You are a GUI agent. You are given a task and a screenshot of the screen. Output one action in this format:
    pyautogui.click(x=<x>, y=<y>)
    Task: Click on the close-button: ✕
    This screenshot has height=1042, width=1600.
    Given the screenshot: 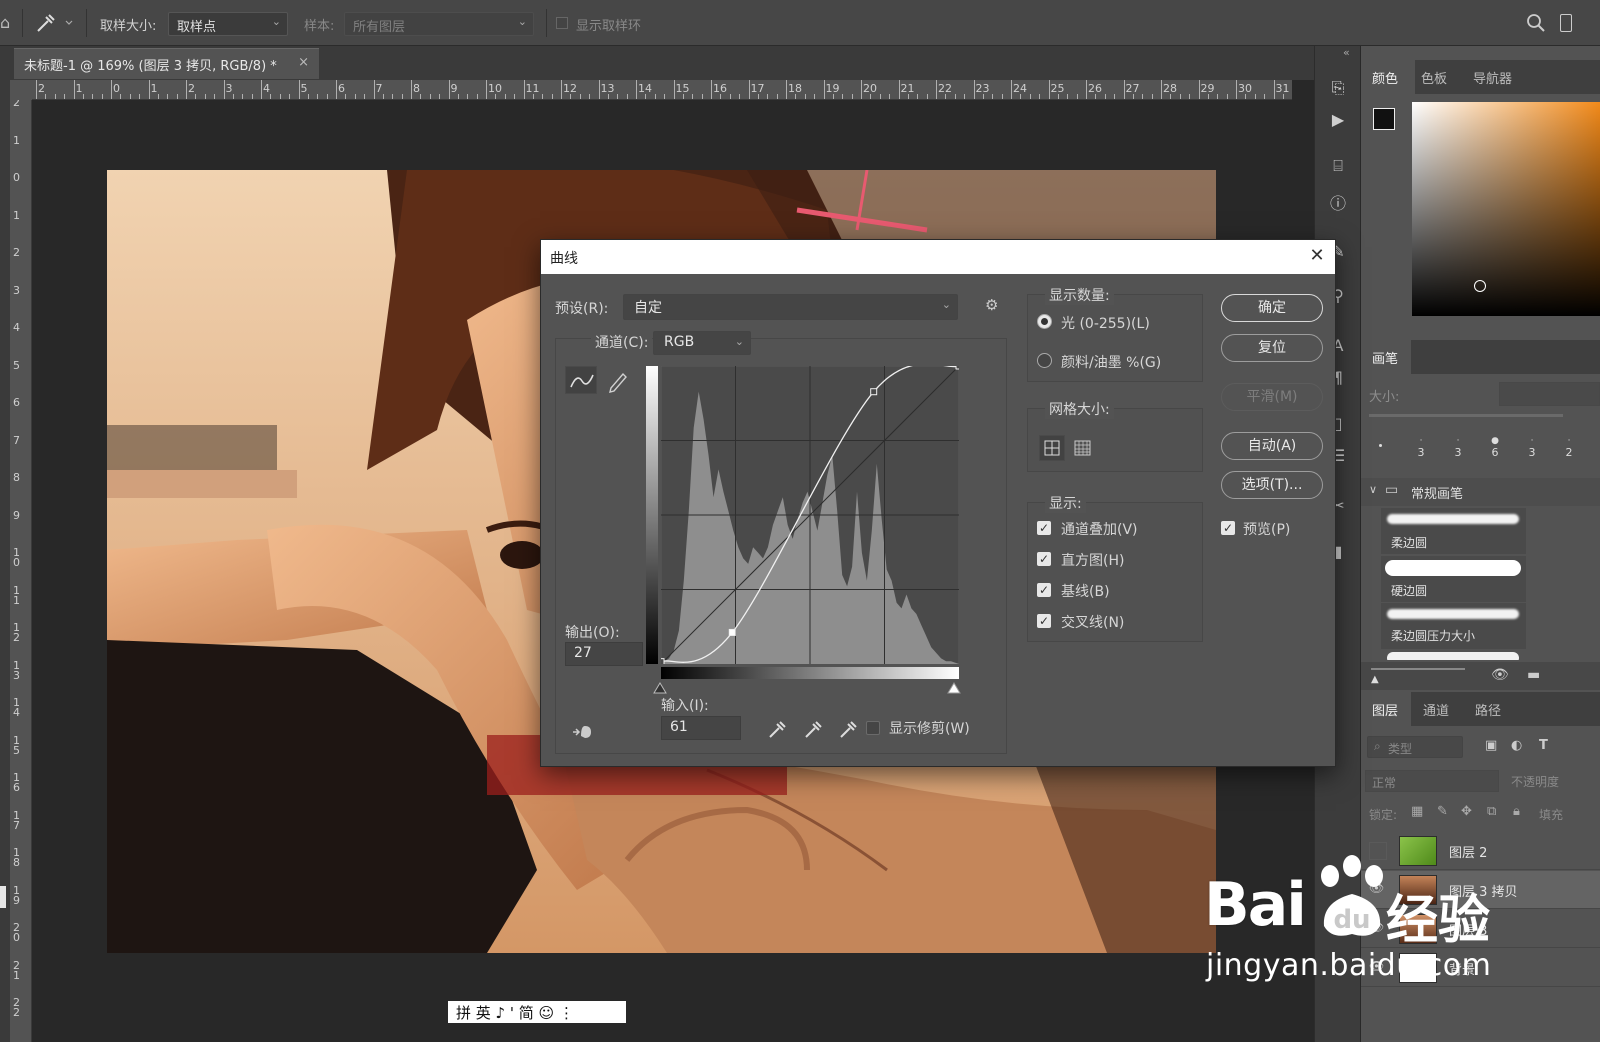 What is the action you would take?
    pyautogui.click(x=1317, y=257)
    